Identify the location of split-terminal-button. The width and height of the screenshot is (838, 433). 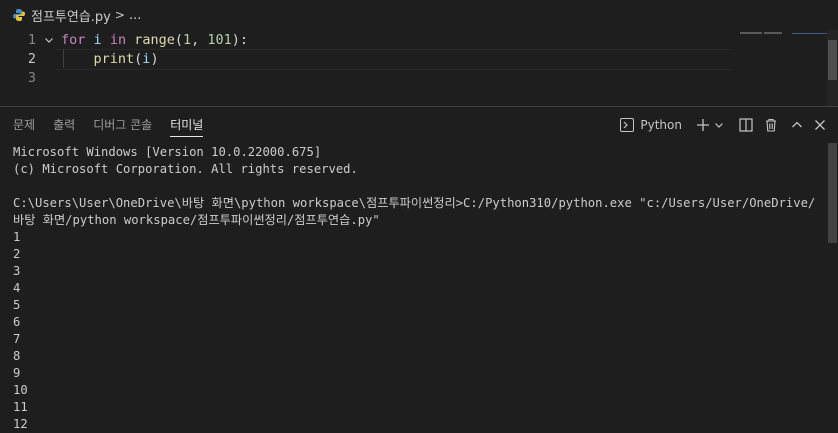
(746, 125).